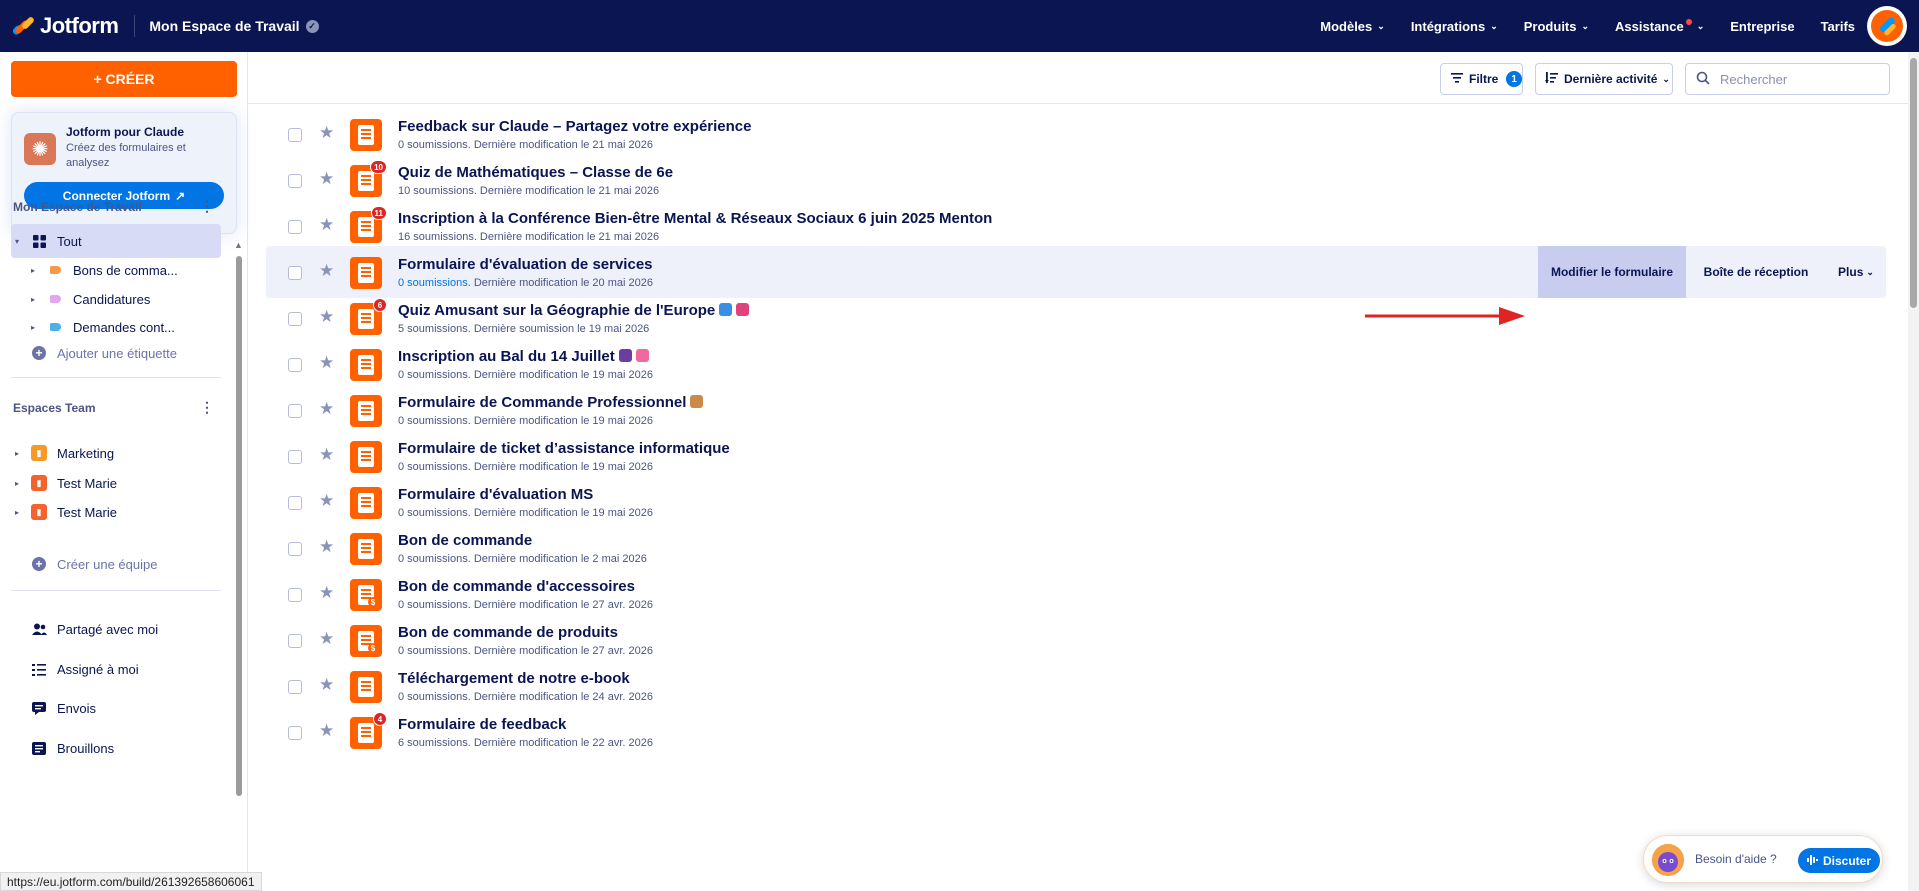  What do you see at coordinates (1913, 471) in the screenshot?
I see `main-scrollbar` at bounding box center [1913, 471].